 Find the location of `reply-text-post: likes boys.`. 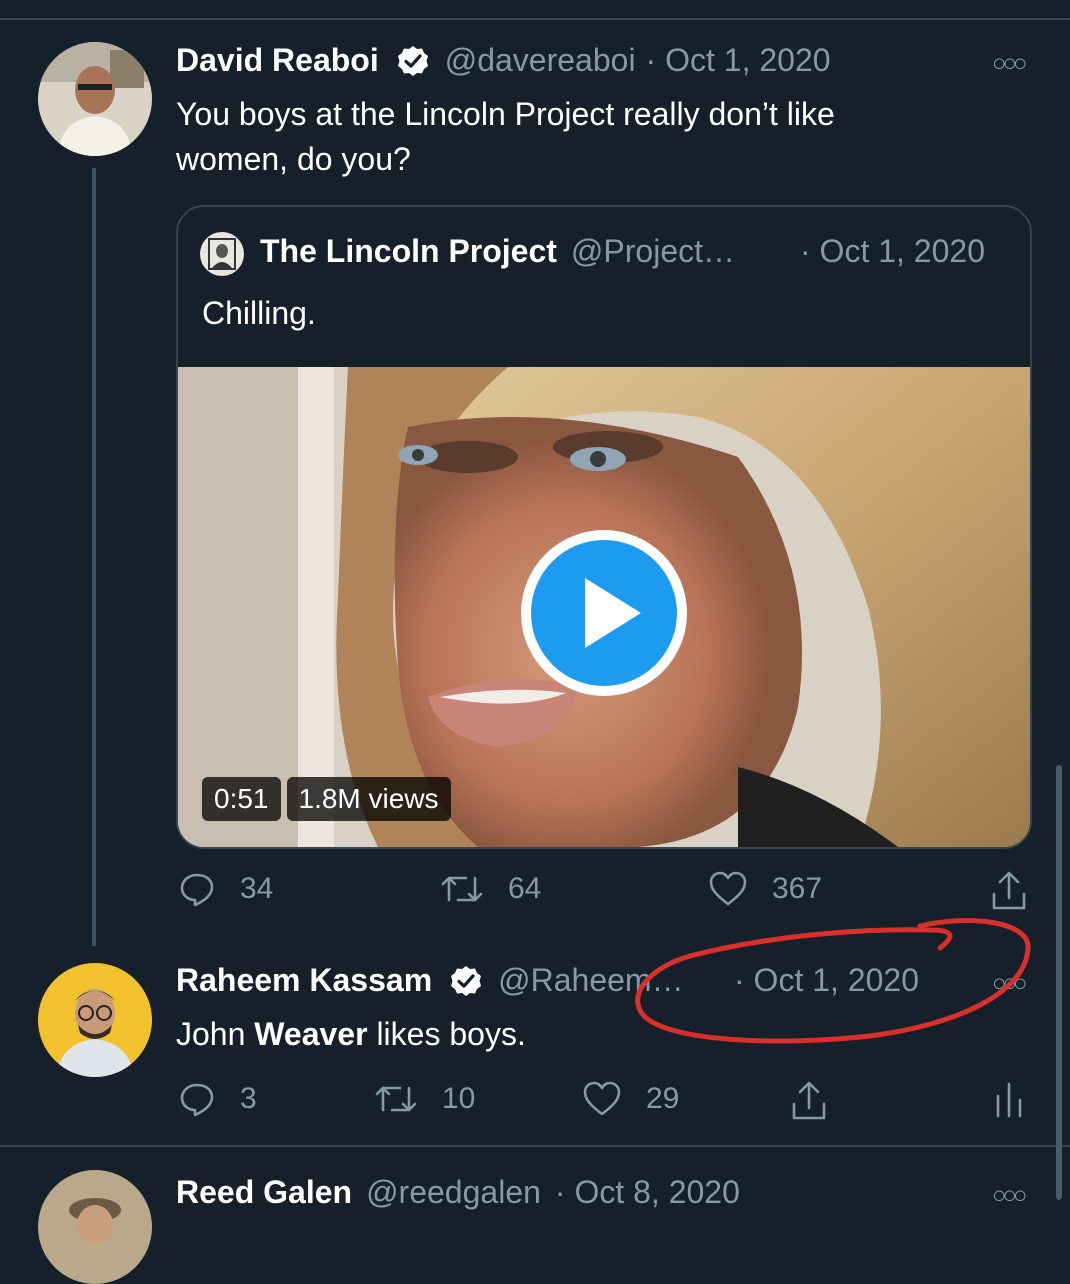

reply-text-post: likes boys. is located at coordinates (446, 1034).